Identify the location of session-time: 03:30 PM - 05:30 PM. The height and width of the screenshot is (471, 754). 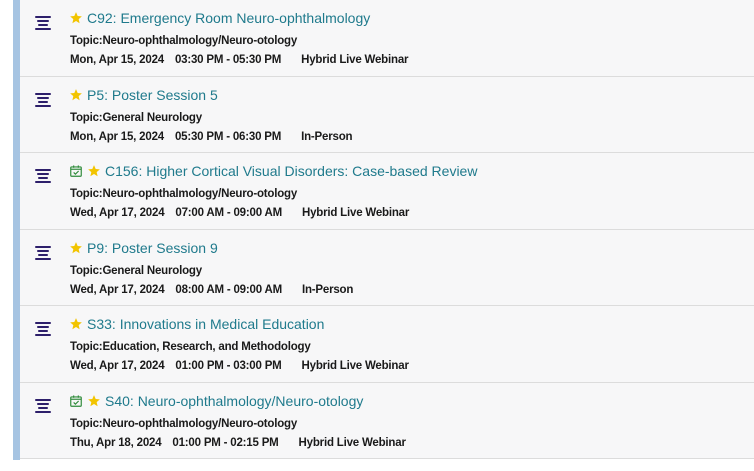
(228, 60).